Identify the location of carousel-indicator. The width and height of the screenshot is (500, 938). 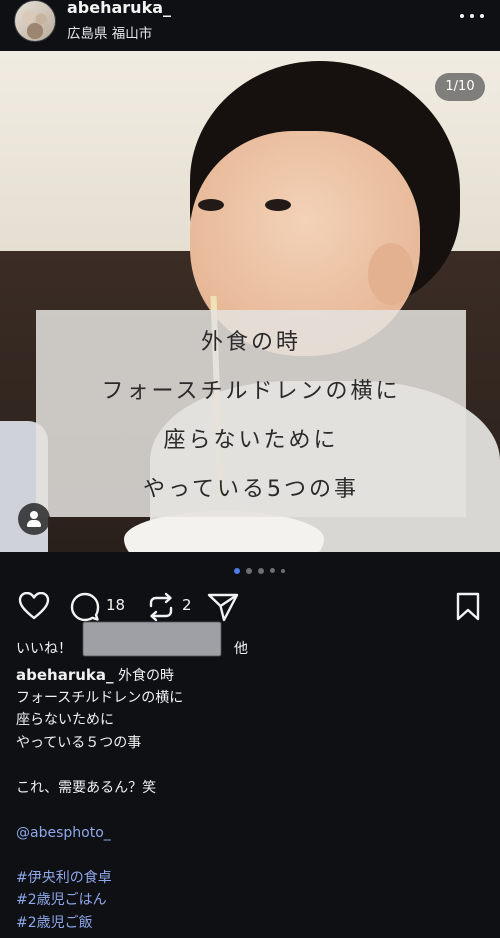
(250, 571).